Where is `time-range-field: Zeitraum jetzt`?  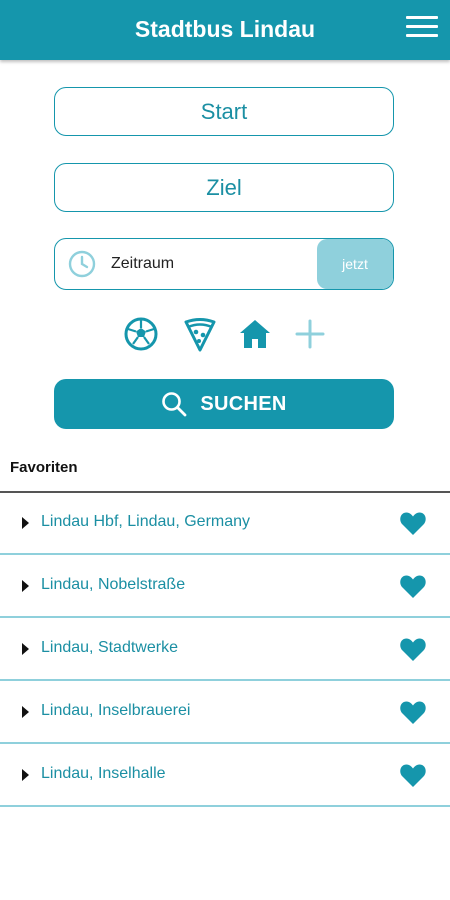
time-range-field: Zeitraum jetzt is located at coordinates (224, 264).